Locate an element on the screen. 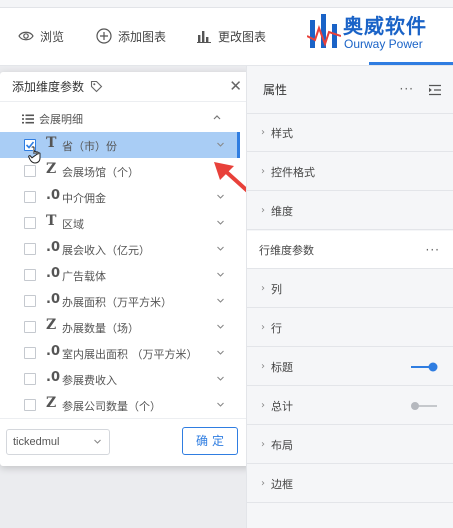 This screenshot has width=453, height=528. top-toolbar: 浏览 添加图表 更改图表 奥威软件 Ourway Power is located at coordinates (226, 33).